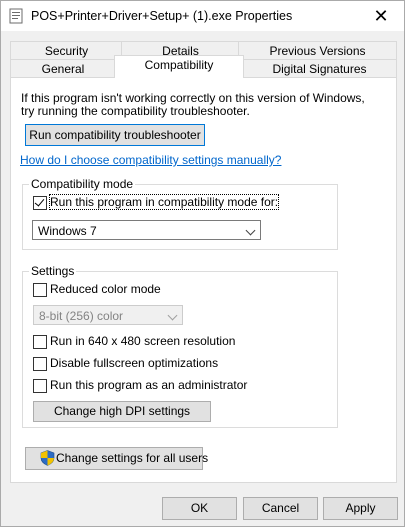  I want to click on tab-digital-signatures-label: Digital Signatures, so click(319, 69).